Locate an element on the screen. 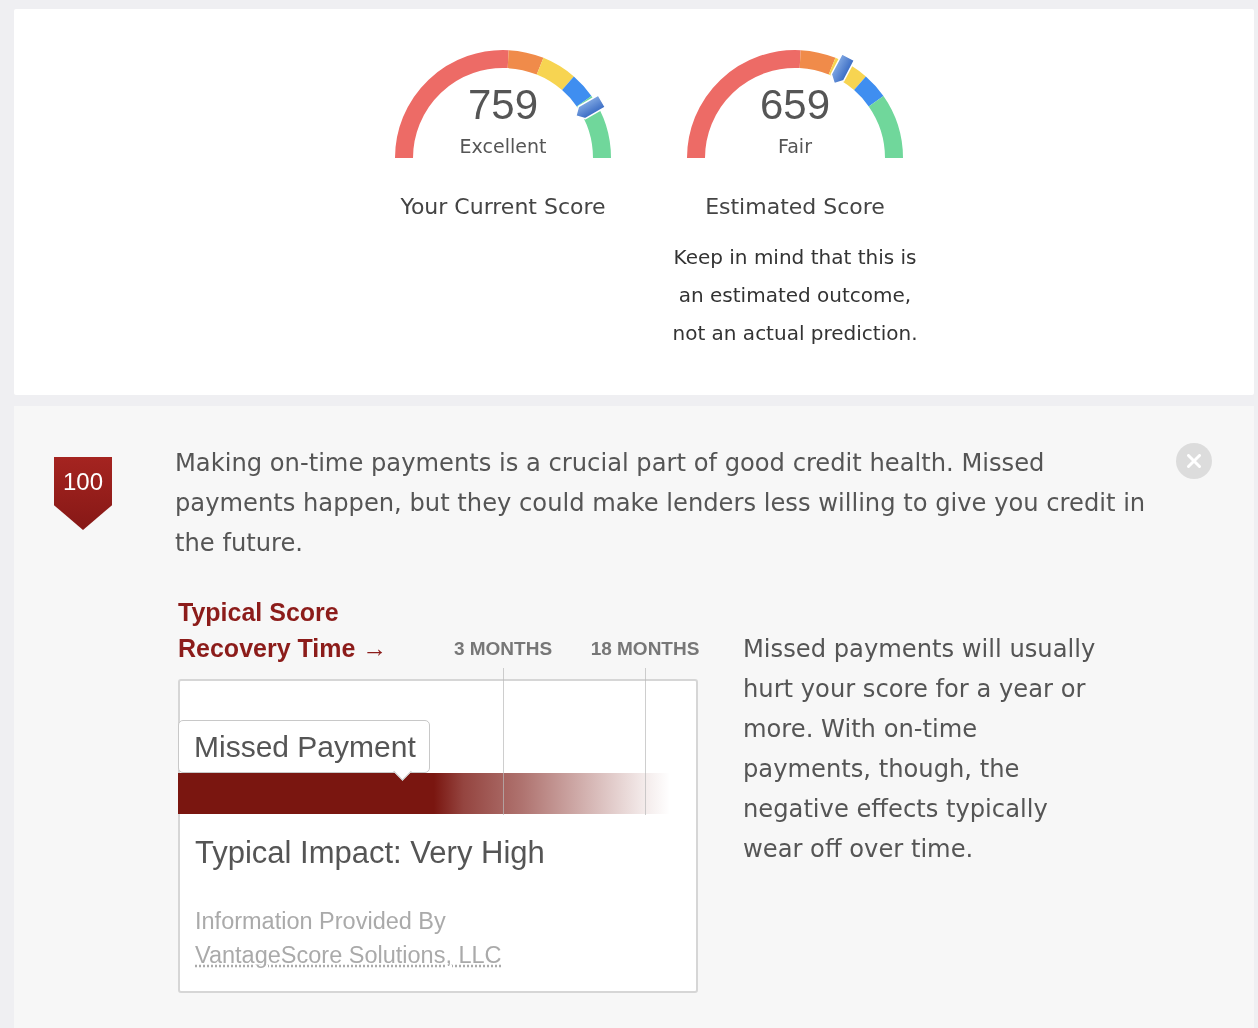  close-icon is located at coordinates (1194, 461).